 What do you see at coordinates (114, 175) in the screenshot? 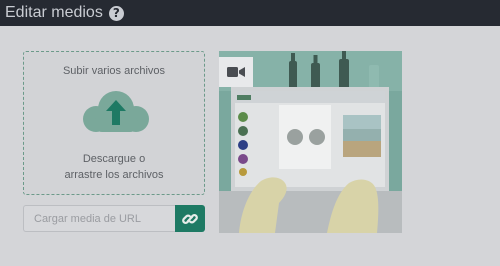
I see `upload-desc-line2: arrastre los archivos` at bounding box center [114, 175].